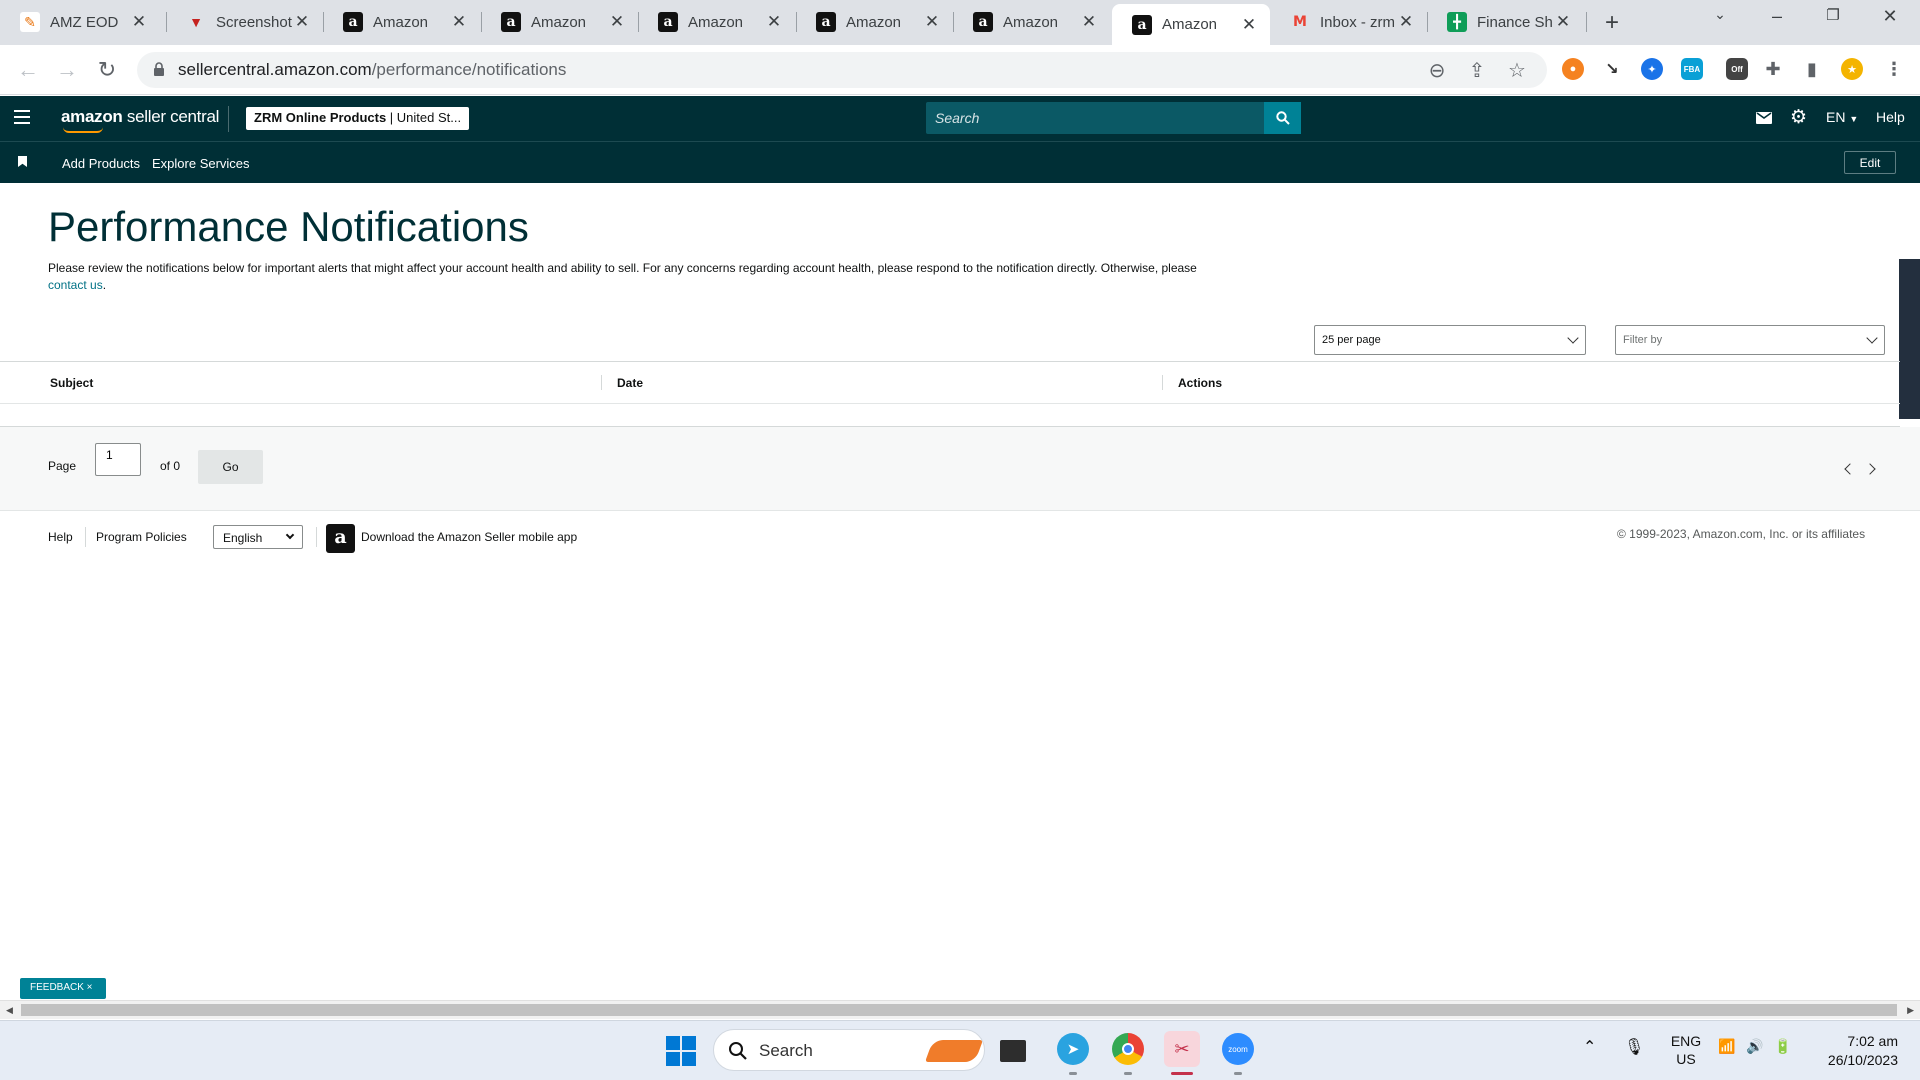 The image size is (1920, 1080). I want to click on browser-tab-active: a Amazon ✕, so click(1191, 24).